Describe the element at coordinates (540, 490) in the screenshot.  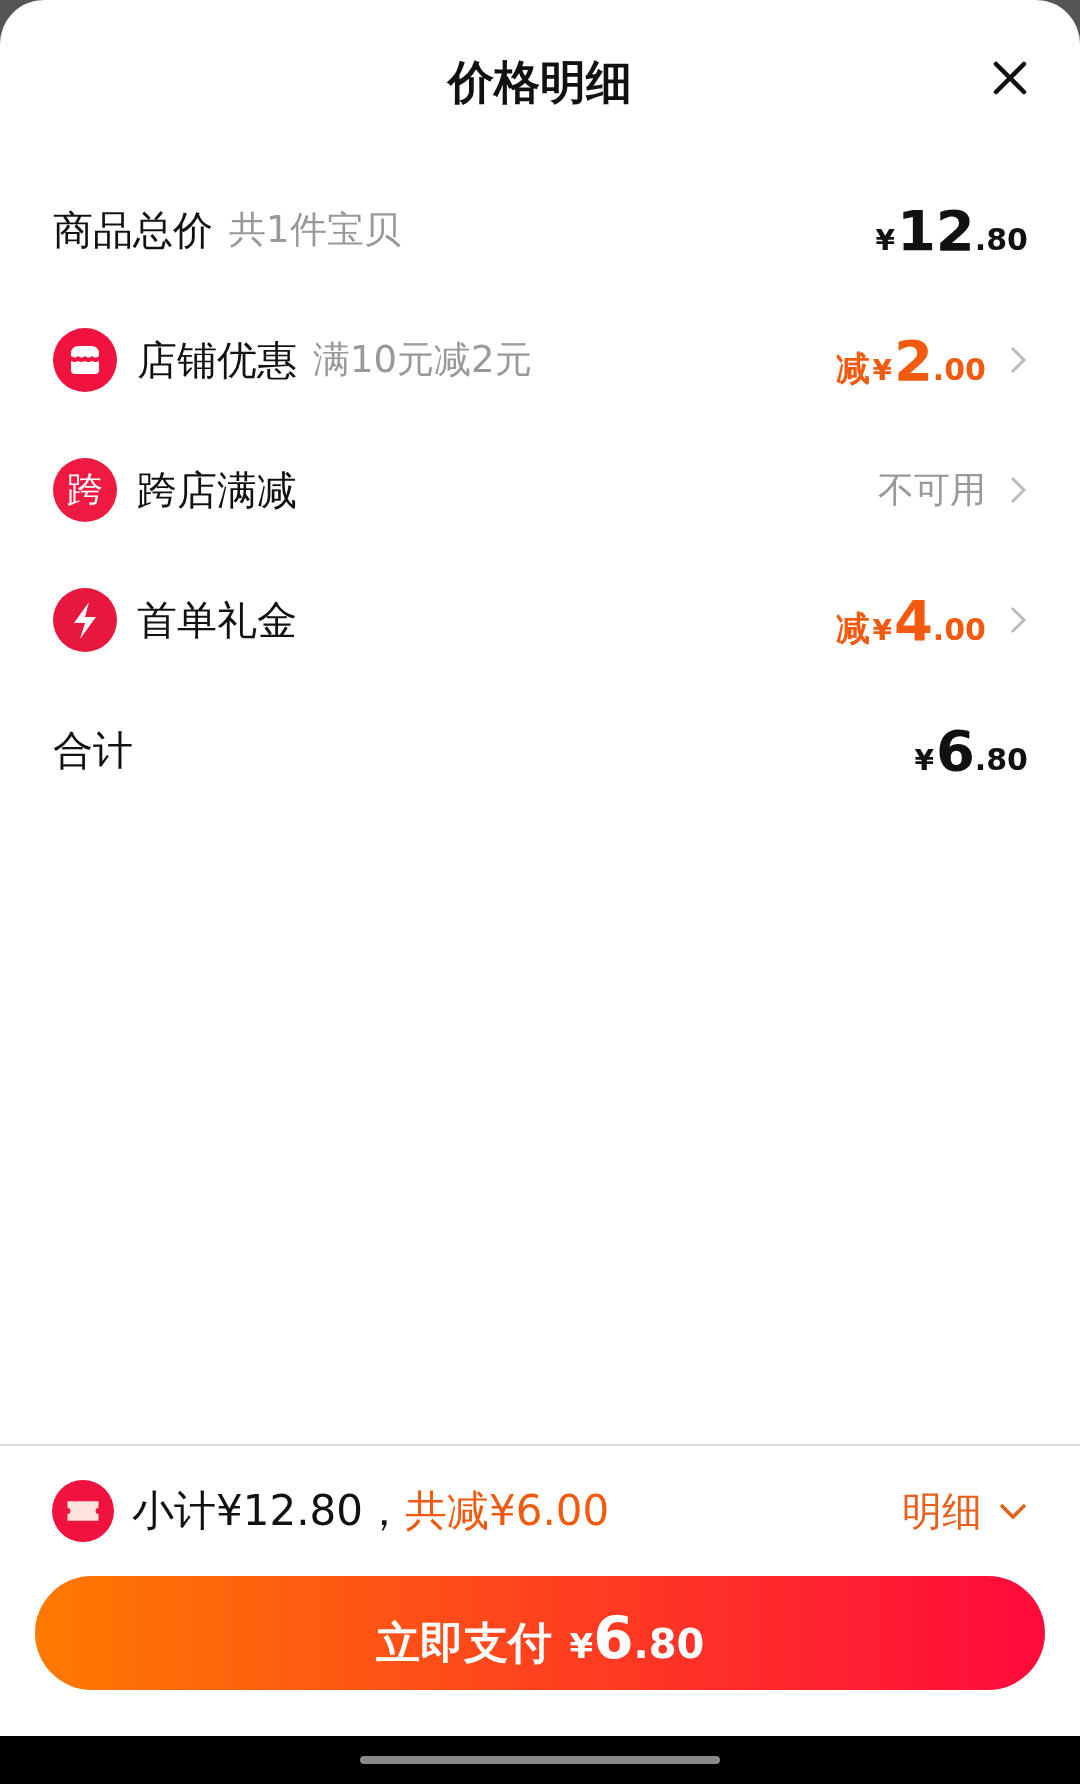
I see `discount-row: 跨 跨店满减 不可用` at that location.